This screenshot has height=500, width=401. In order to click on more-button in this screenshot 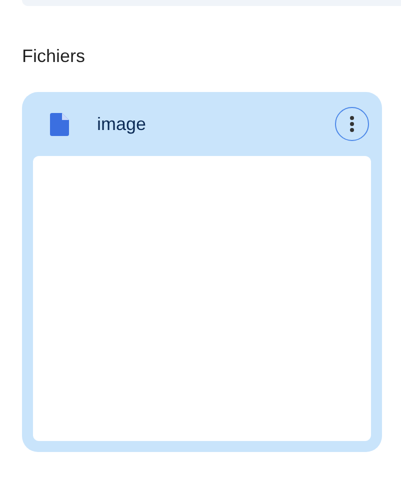, I will do `click(352, 124)`.